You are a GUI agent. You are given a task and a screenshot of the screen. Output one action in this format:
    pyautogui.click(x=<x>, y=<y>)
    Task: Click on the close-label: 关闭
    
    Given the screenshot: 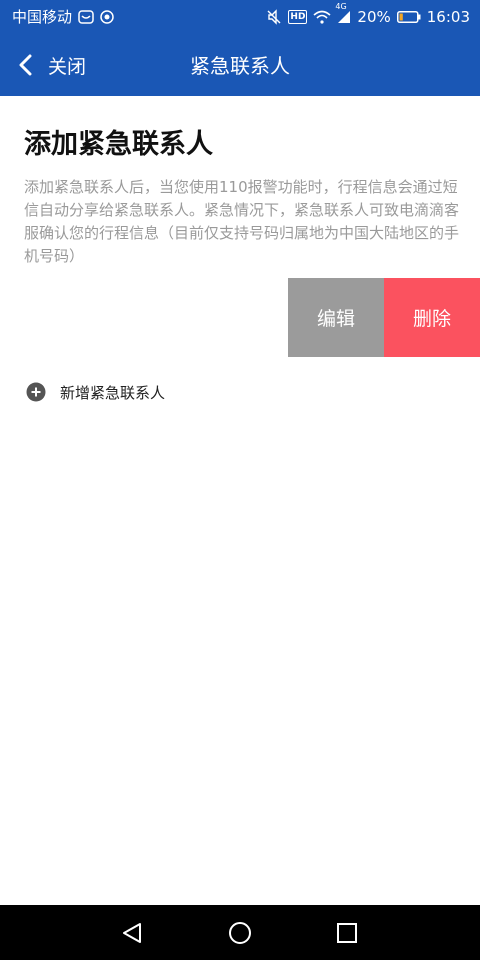 What is the action you would take?
    pyautogui.click(x=67, y=66)
    